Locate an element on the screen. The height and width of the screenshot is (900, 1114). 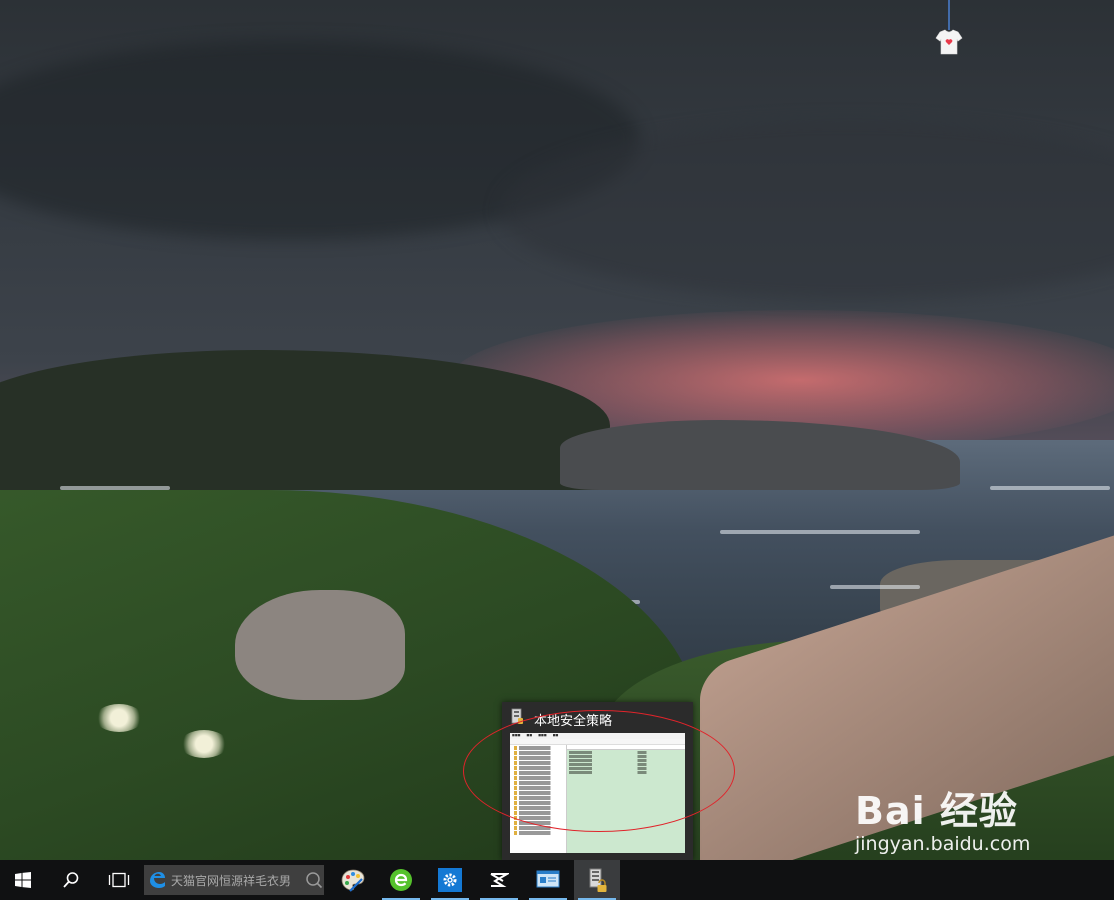
control-panel-icon is located at coordinates (548, 879).